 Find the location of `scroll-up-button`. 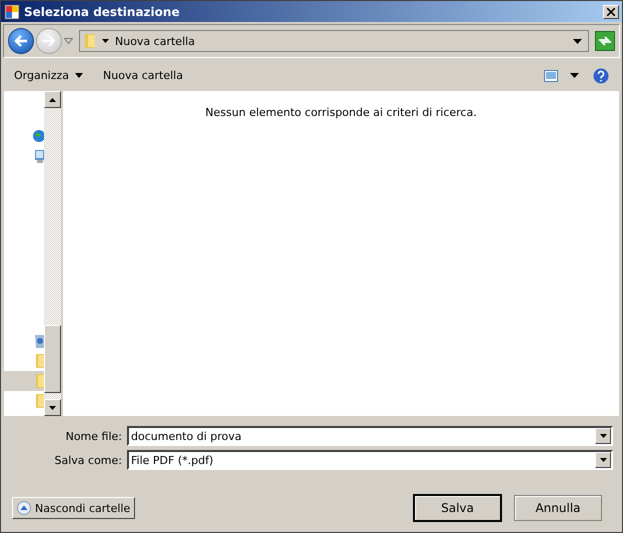

scroll-up-button is located at coordinates (52, 99).